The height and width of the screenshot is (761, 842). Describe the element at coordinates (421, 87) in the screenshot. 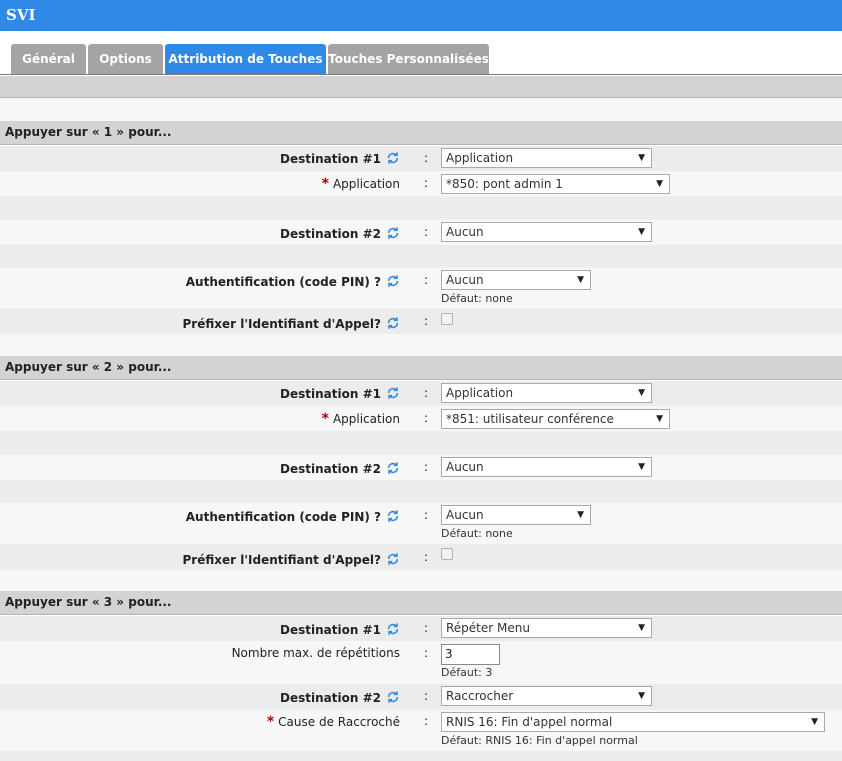

I see `toolbar-band` at that location.